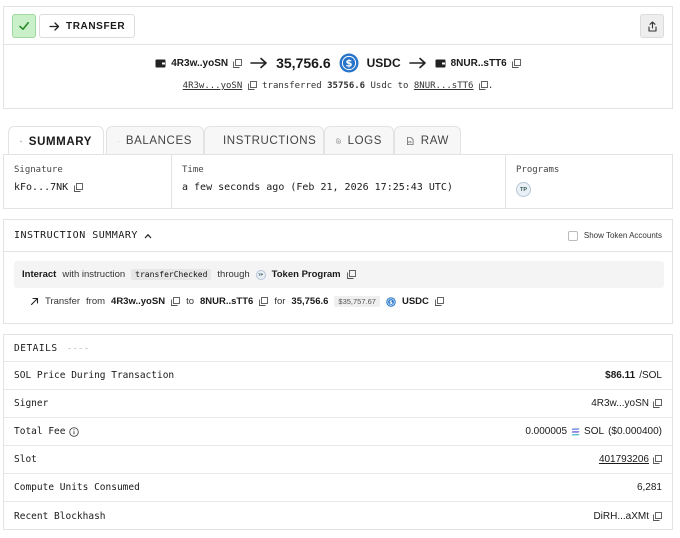 The height and width of the screenshot is (538, 680). Describe the element at coordinates (36, 348) in the screenshot. I see `details-title: DETAILS` at that location.